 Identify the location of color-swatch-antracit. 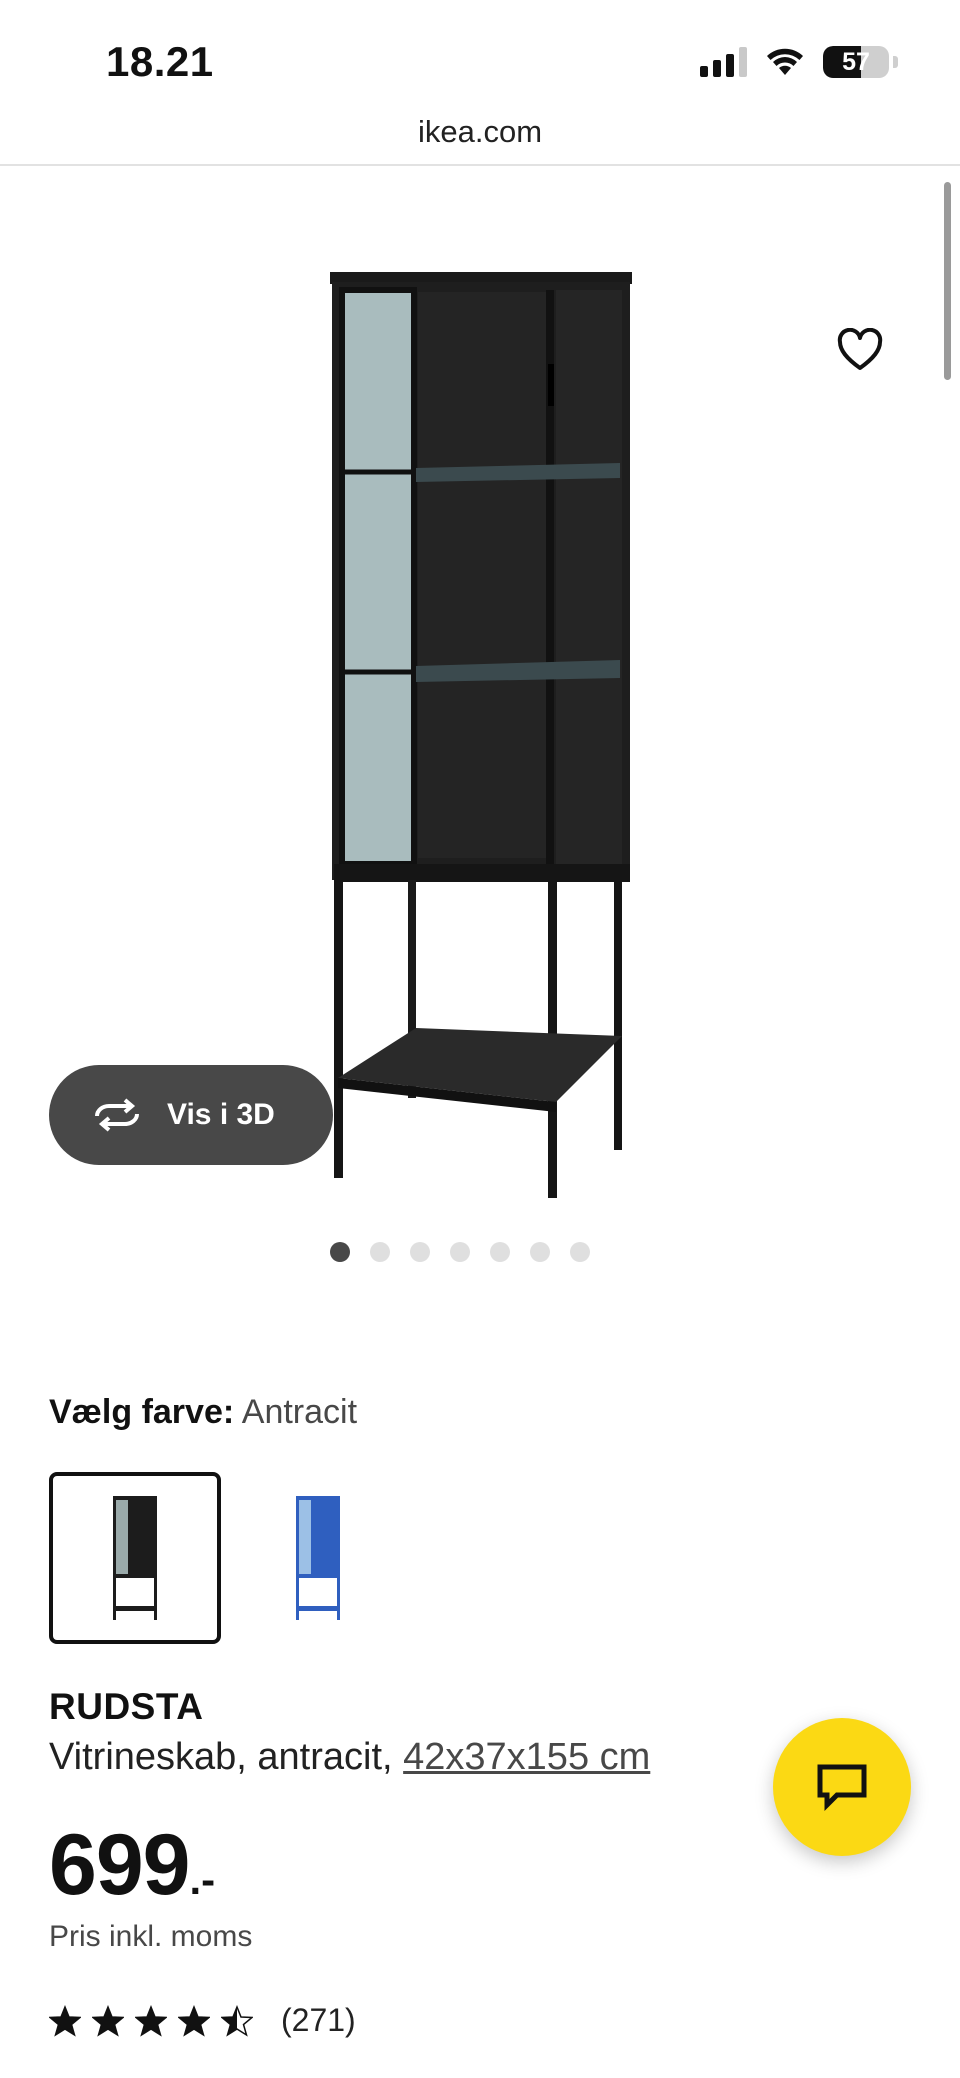
(135, 1558).